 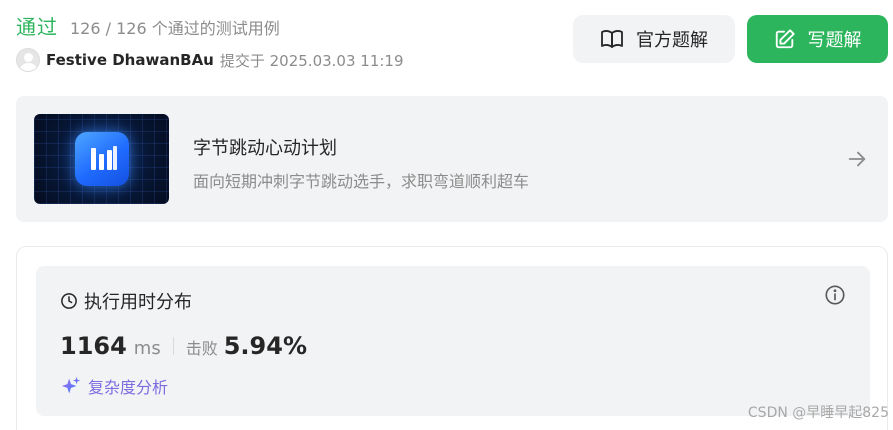 I want to click on username: Festive DhawanBAu, so click(x=130, y=60).